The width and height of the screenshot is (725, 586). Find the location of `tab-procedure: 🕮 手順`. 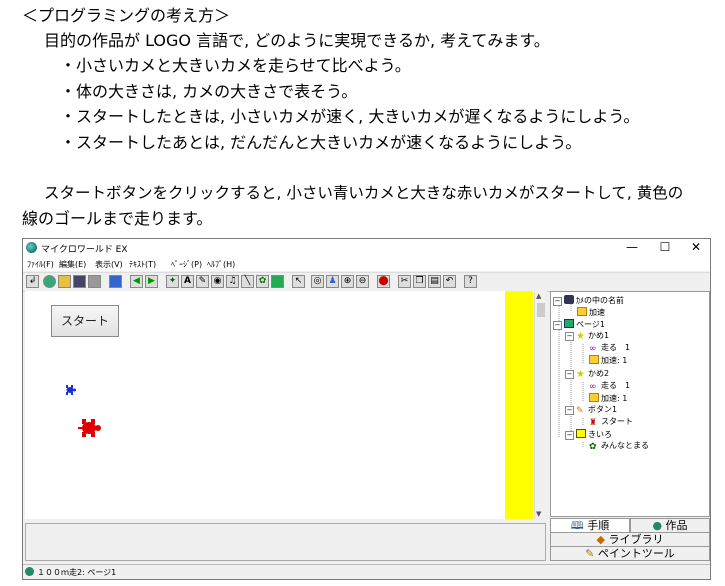

tab-procedure: 🕮 手順 is located at coordinates (590, 525).